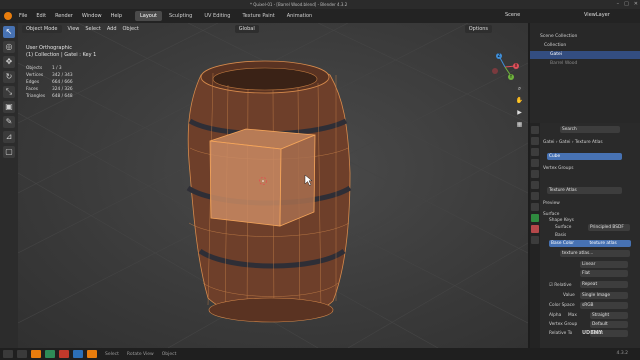  Describe the element at coordinates (478, 28) in the screenshot. I see `options-button: Options` at that location.